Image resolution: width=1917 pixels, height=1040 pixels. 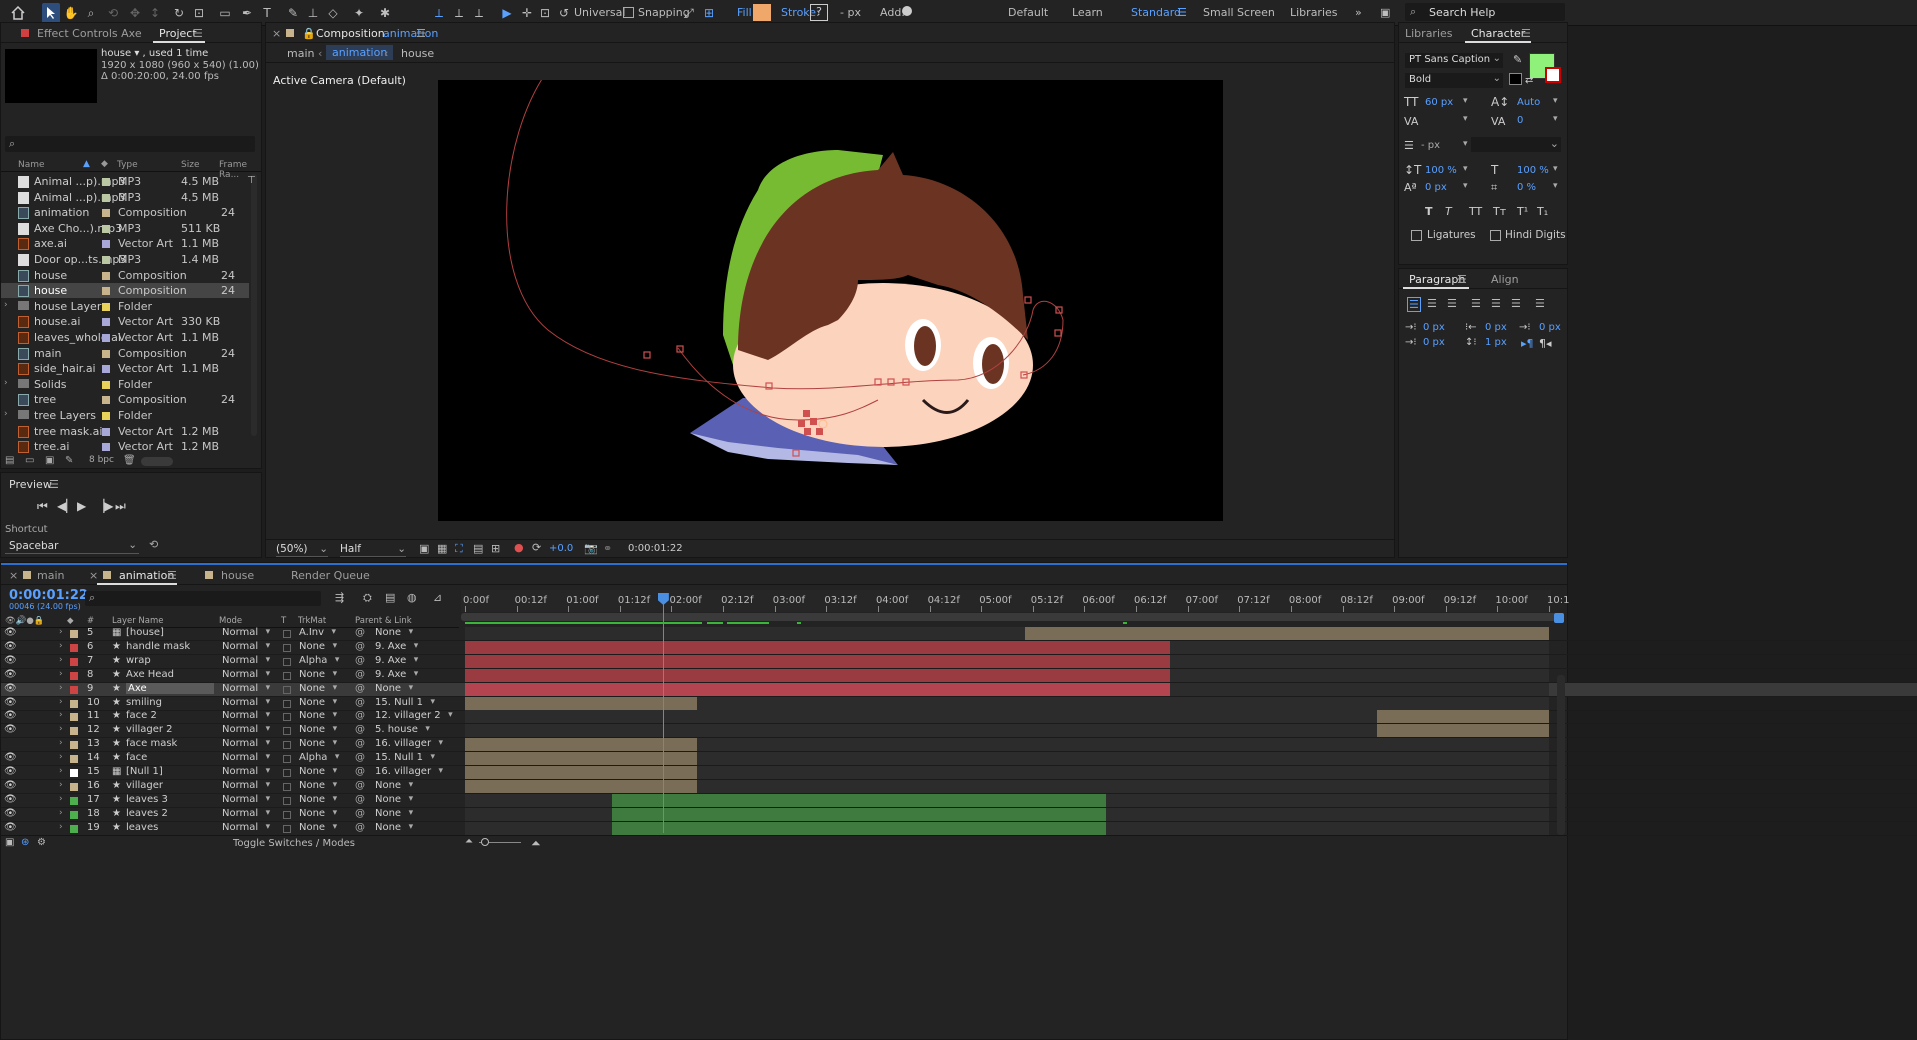 What do you see at coordinates (1358, 12) in the screenshot?
I see `more-workspaces-icon: »` at bounding box center [1358, 12].